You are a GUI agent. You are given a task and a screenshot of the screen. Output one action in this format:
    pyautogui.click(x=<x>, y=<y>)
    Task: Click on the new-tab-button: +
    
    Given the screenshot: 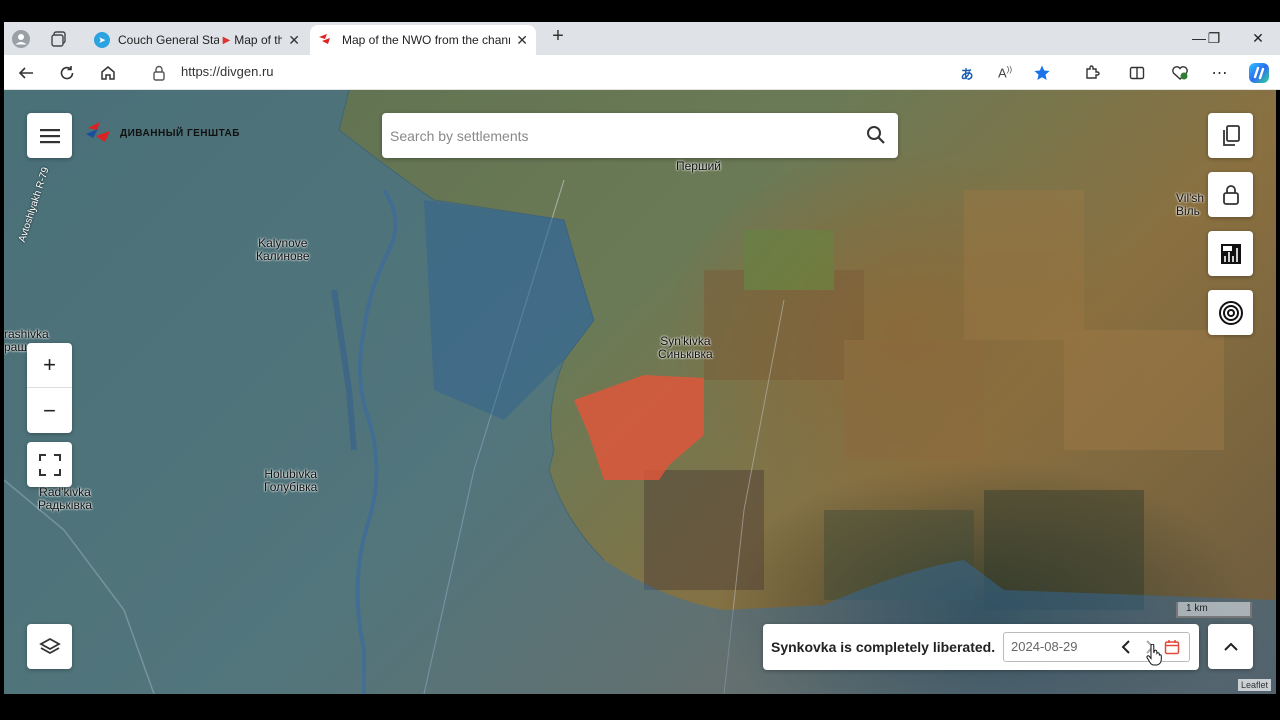 What is the action you would take?
    pyautogui.click(x=558, y=37)
    